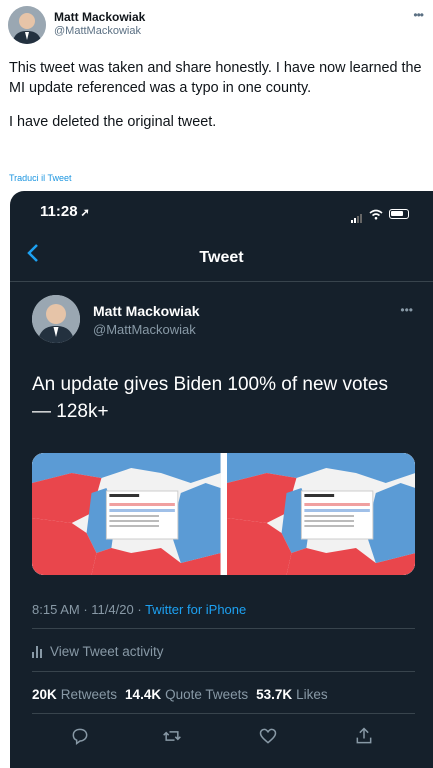 The image size is (433, 768). I want to click on status-bar-time: 11:28 ➚, so click(65, 211).